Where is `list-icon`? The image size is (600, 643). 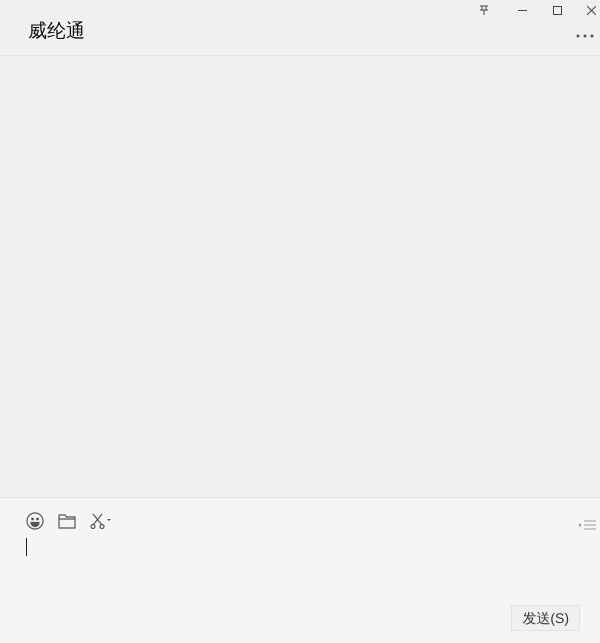 list-icon is located at coordinates (587, 525).